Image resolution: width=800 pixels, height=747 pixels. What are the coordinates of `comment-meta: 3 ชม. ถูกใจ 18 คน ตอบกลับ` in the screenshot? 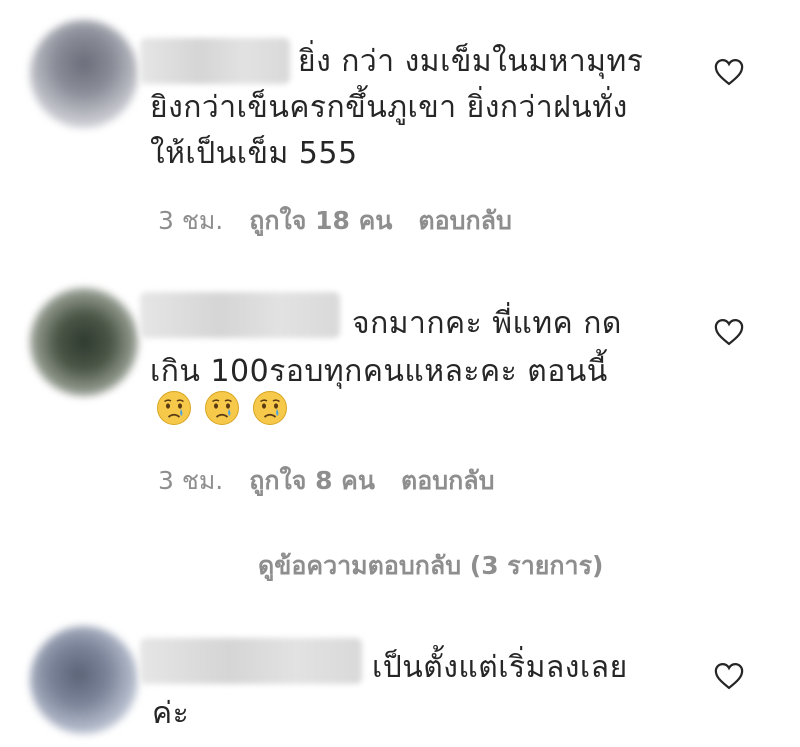 It's located at (335, 221).